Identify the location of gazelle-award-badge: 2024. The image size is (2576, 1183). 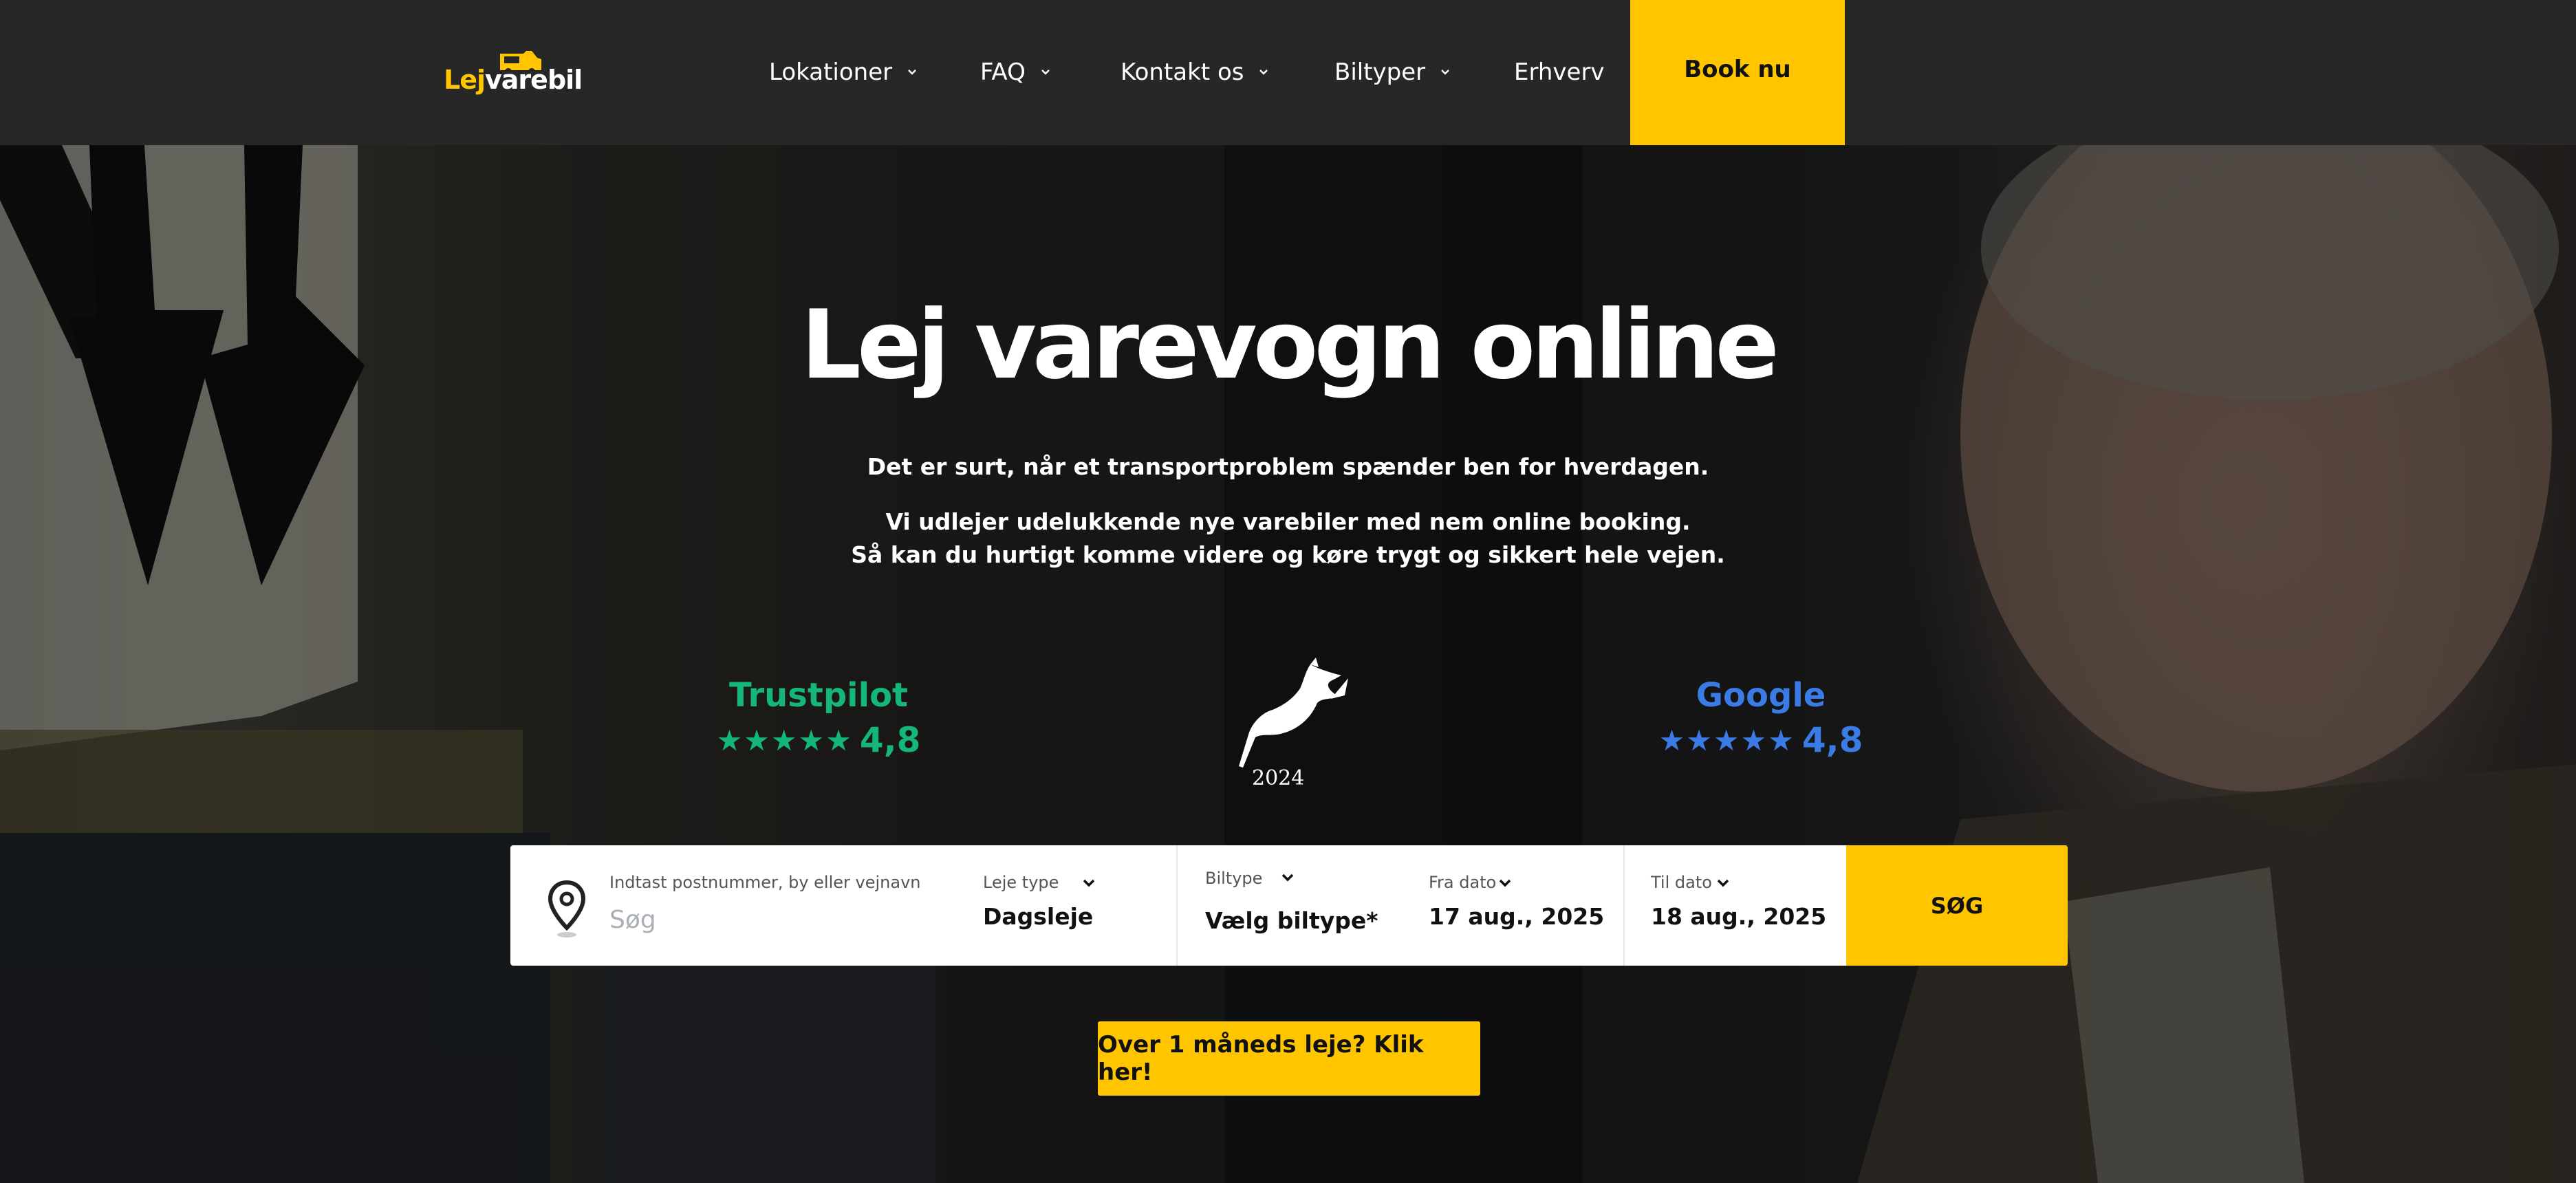
(1290, 726).